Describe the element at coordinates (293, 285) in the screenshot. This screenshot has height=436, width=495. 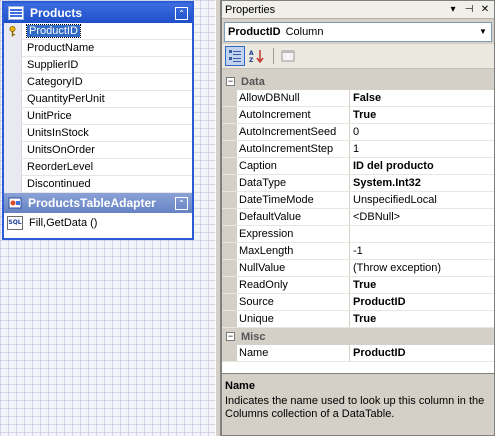
I see `property-name: ReadOnly` at that location.